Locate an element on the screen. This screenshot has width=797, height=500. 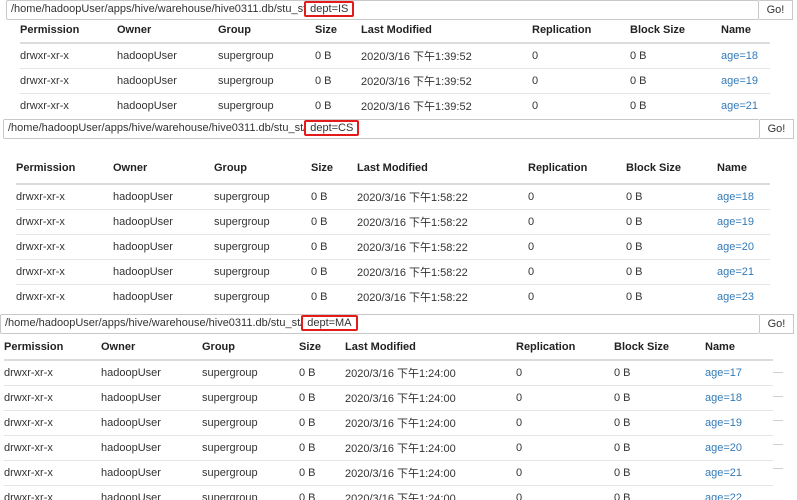
directory-link: age=17 is located at coordinates (723, 373).